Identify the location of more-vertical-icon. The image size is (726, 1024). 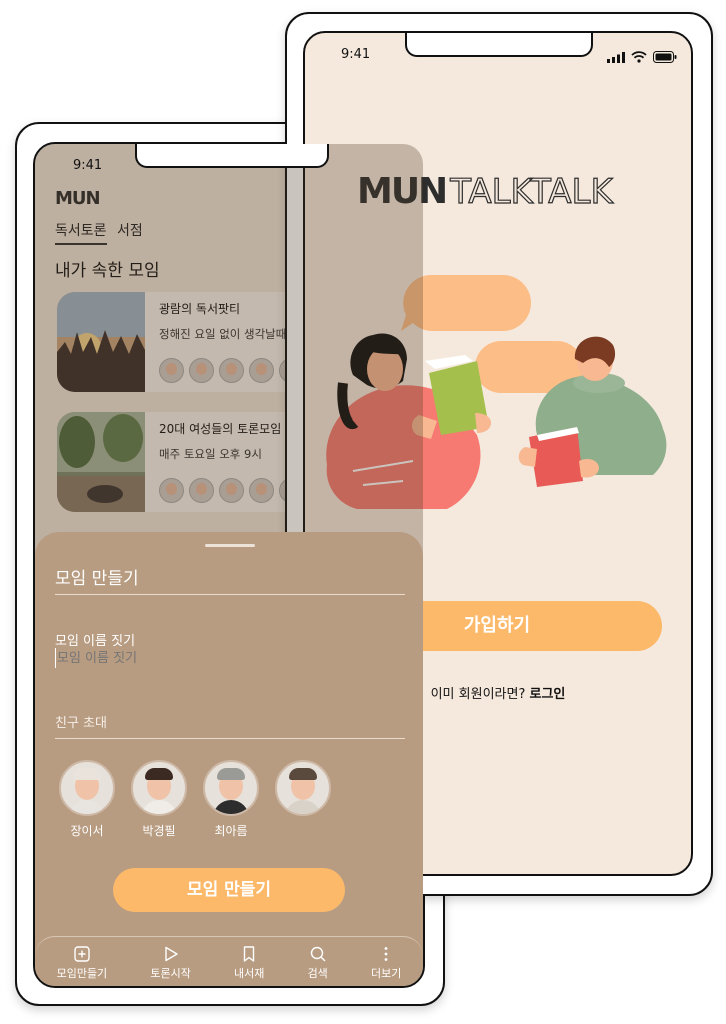
(386, 954).